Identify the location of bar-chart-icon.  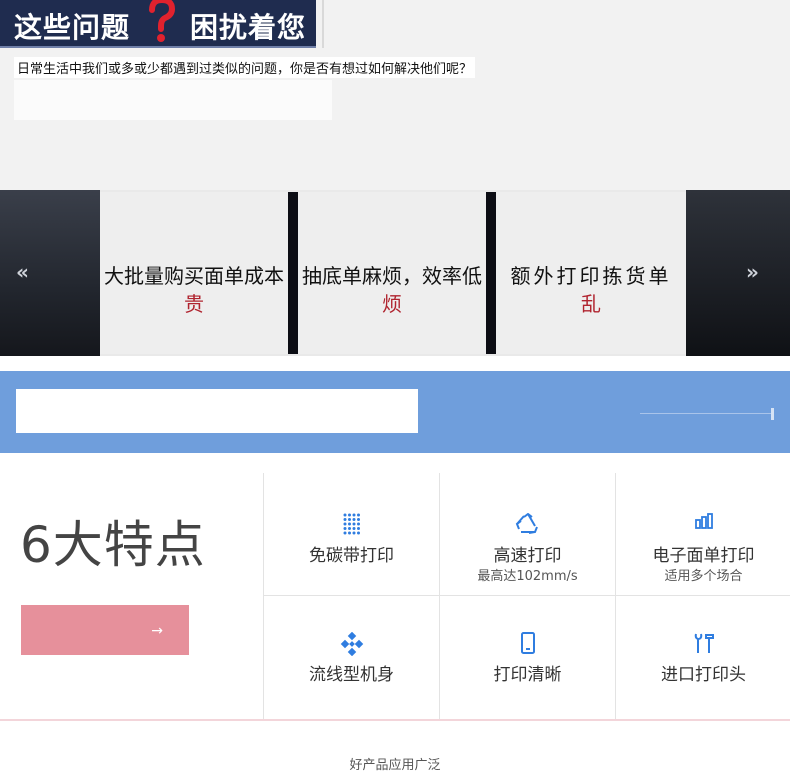
(703, 521).